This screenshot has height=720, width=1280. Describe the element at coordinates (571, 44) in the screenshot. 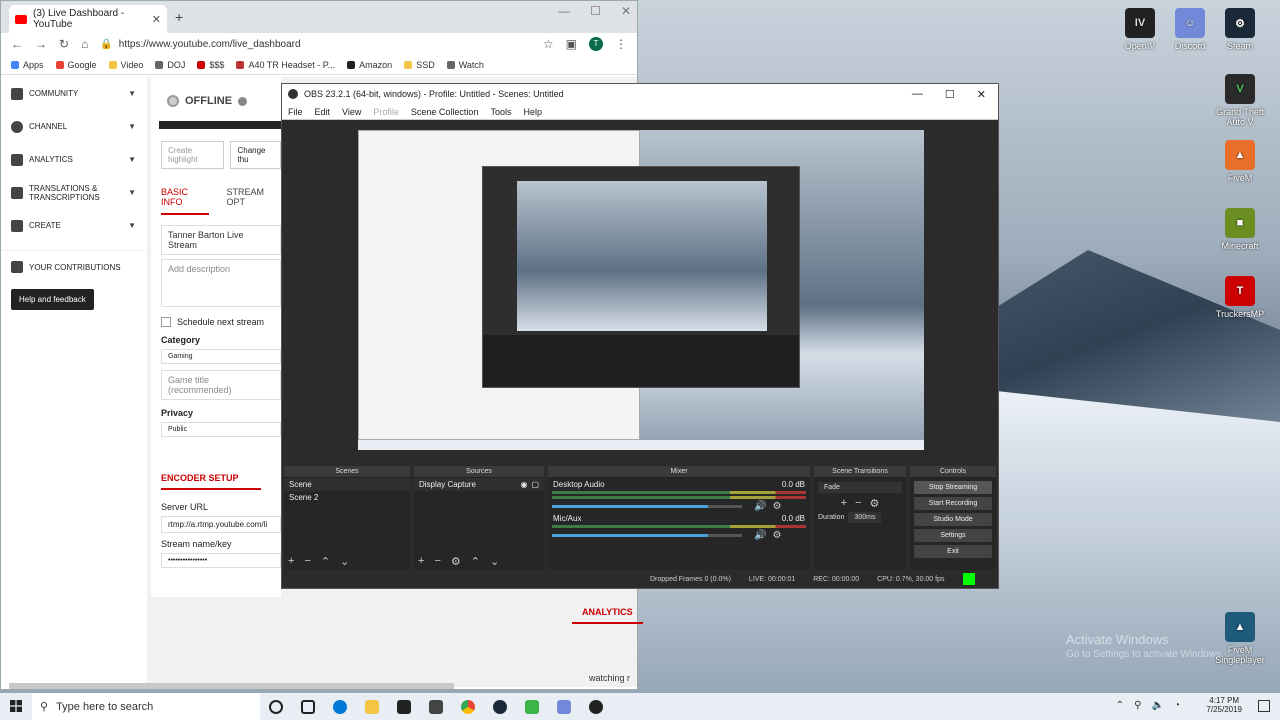

I see `extension-icon: ▣` at that location.